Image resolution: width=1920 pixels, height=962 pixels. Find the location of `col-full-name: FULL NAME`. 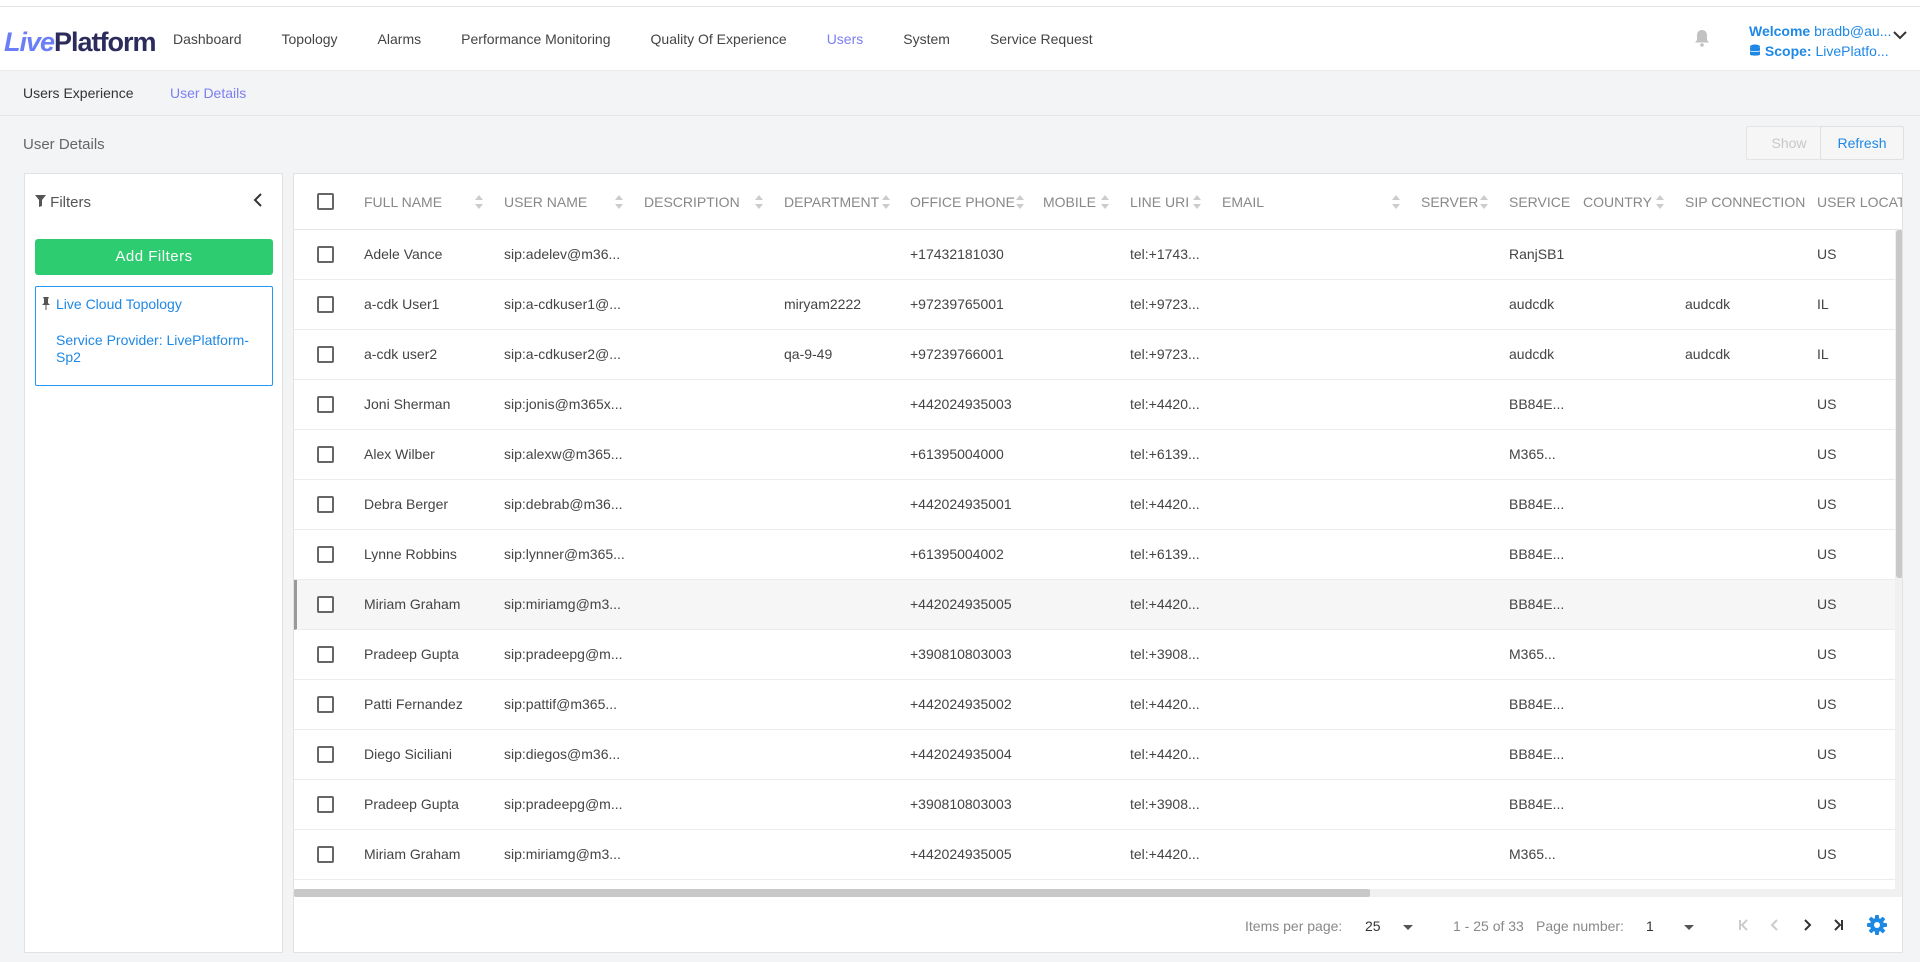

col-full-name: FULL NAME is located at coordinates (403, 202).